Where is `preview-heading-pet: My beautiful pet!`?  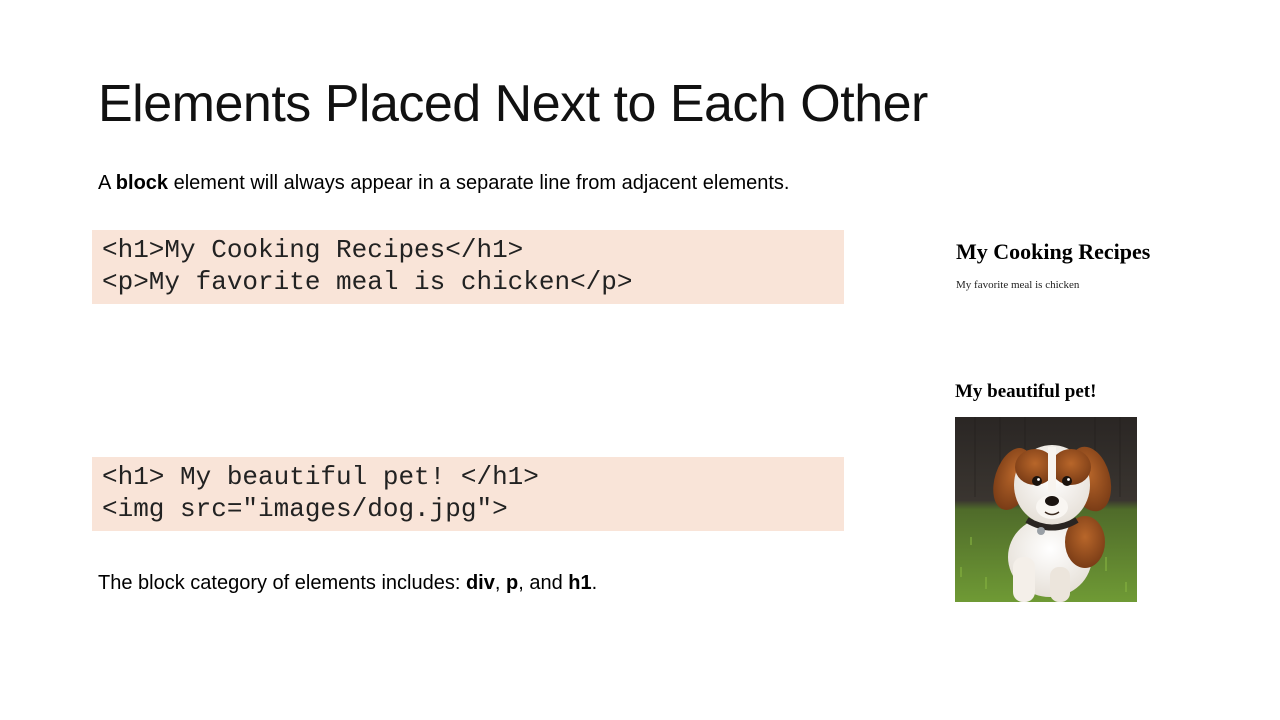
preview-heading-pet: My beautiful pet! is located at coordinates (1026, 391).